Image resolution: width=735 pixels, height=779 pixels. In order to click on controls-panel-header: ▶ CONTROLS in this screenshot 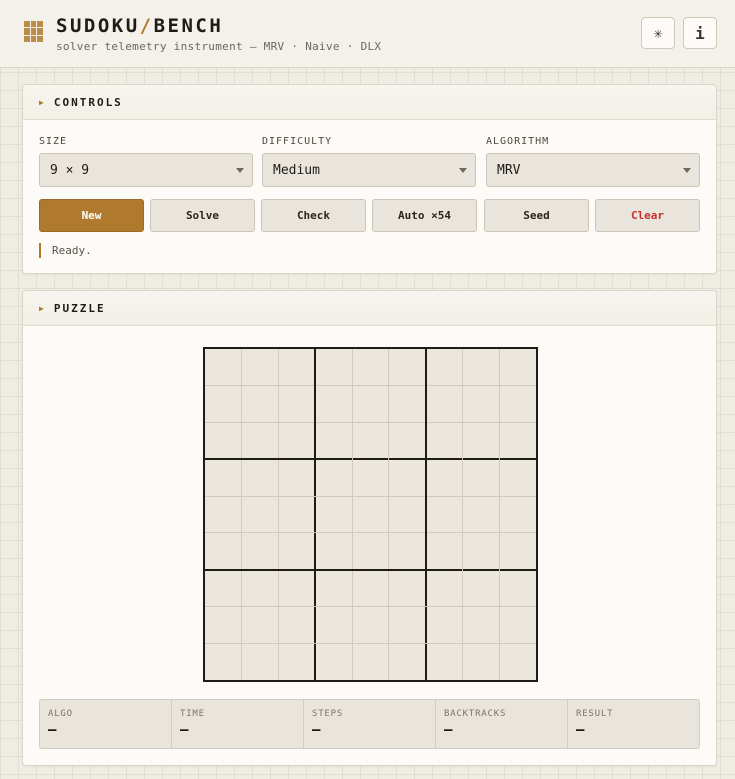, I will do `click(369, 102)`.